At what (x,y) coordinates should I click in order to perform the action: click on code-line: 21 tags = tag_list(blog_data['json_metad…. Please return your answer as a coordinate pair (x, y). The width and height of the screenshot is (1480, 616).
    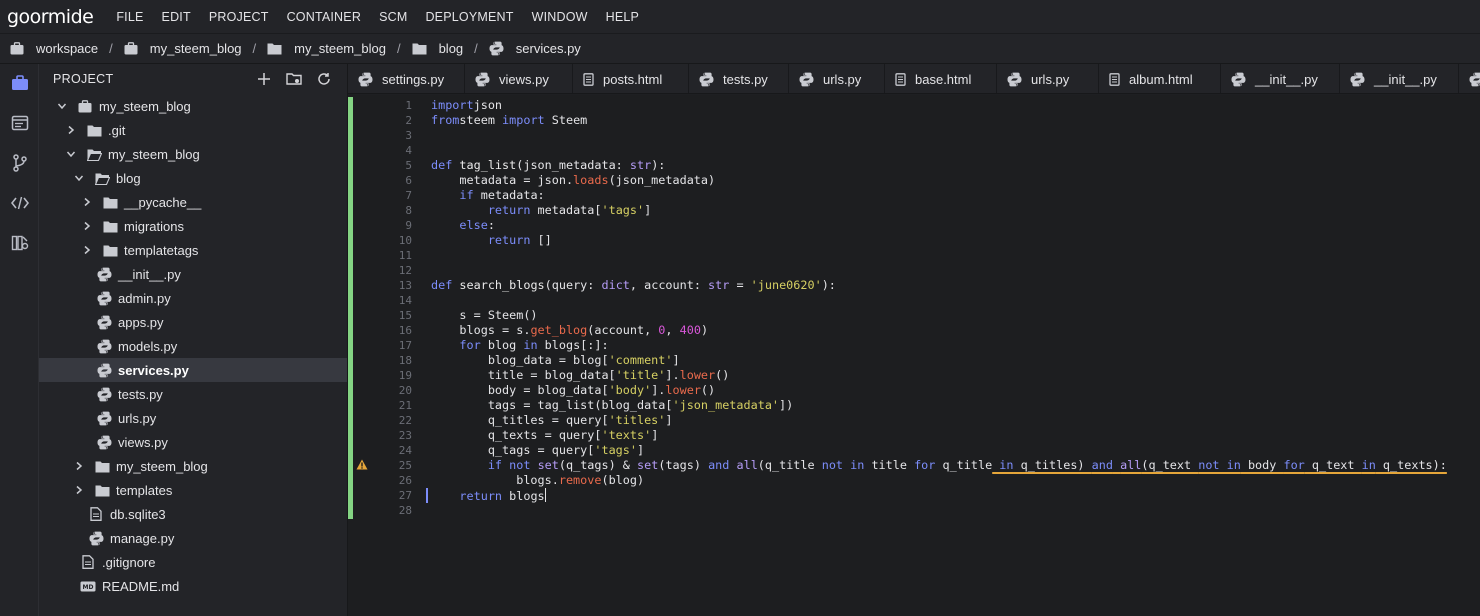
    Looking at the image, I should click on (914, 405).